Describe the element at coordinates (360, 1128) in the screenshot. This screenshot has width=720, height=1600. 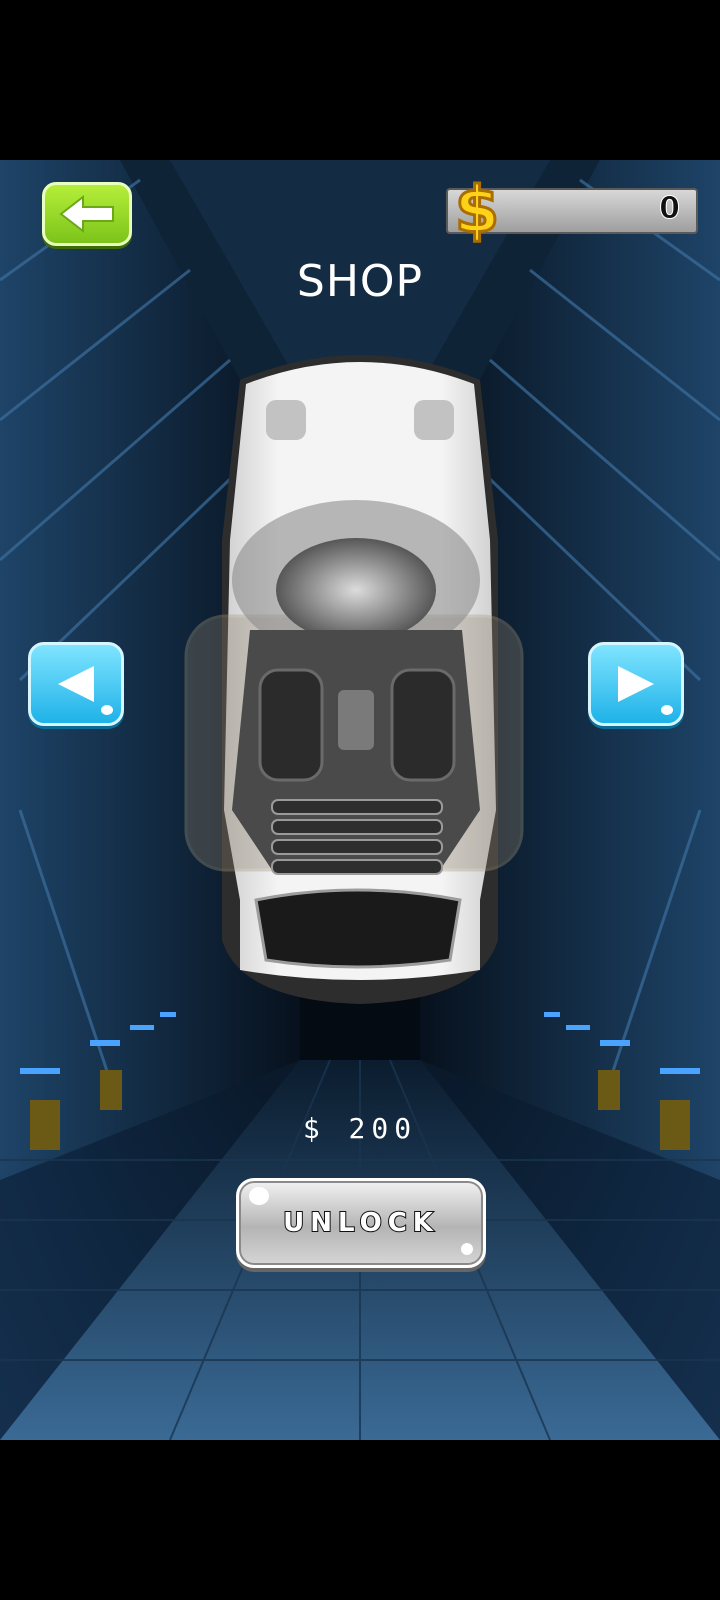
I see `car-price: $ 200` at that location.